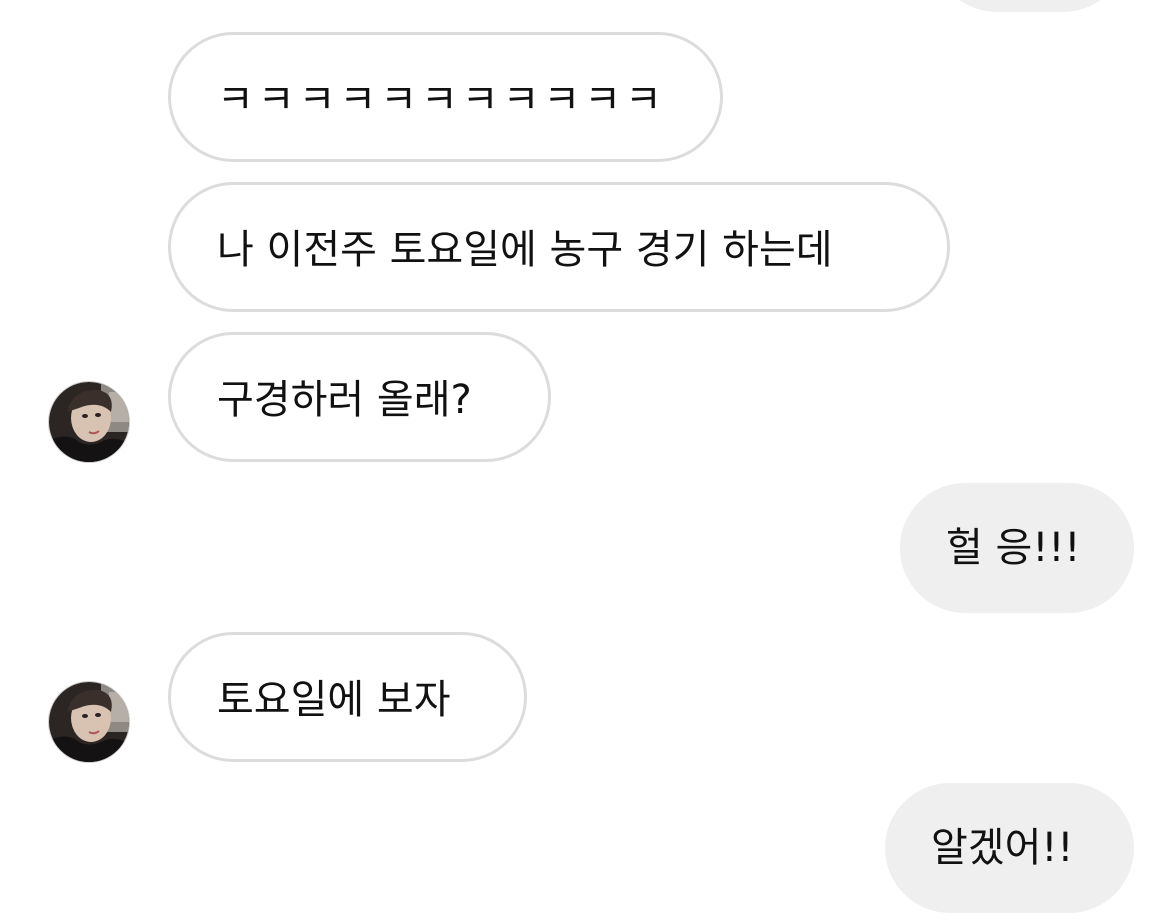 The width and height of the screenshot is (1170, 922). I want to click on message-bubble-incoming: ㅋㅋㅋㅋㅋㅋㅋㅋㅋㅋㅋ, so click(445, 97).